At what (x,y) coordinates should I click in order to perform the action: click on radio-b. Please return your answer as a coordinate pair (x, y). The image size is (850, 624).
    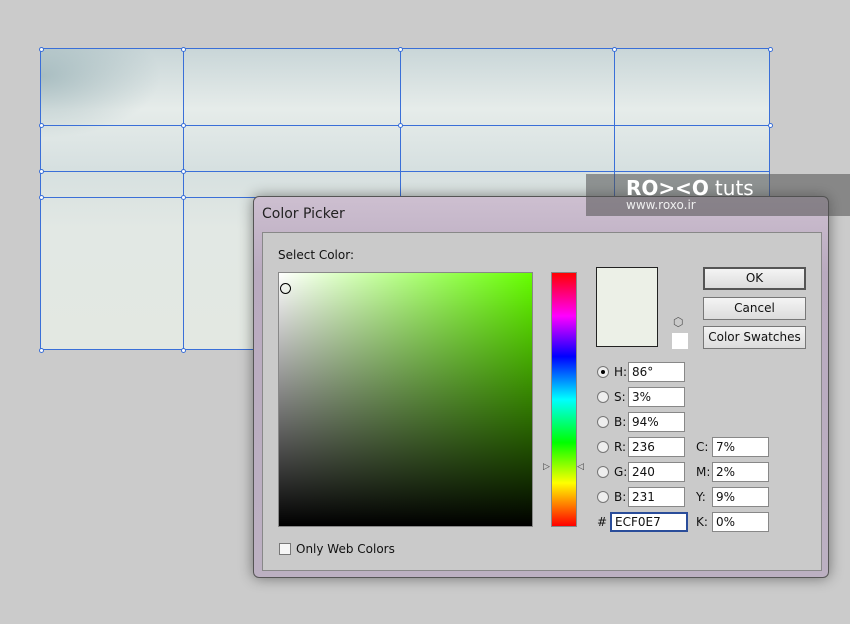
    Looking at the image, I should click on (603, 497).